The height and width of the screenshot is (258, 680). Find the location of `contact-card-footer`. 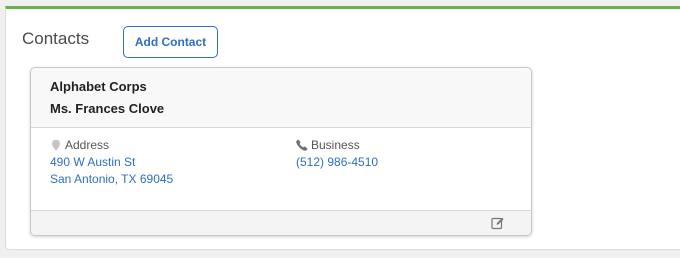

contact-card-footer is located at coordinates (281, 223).